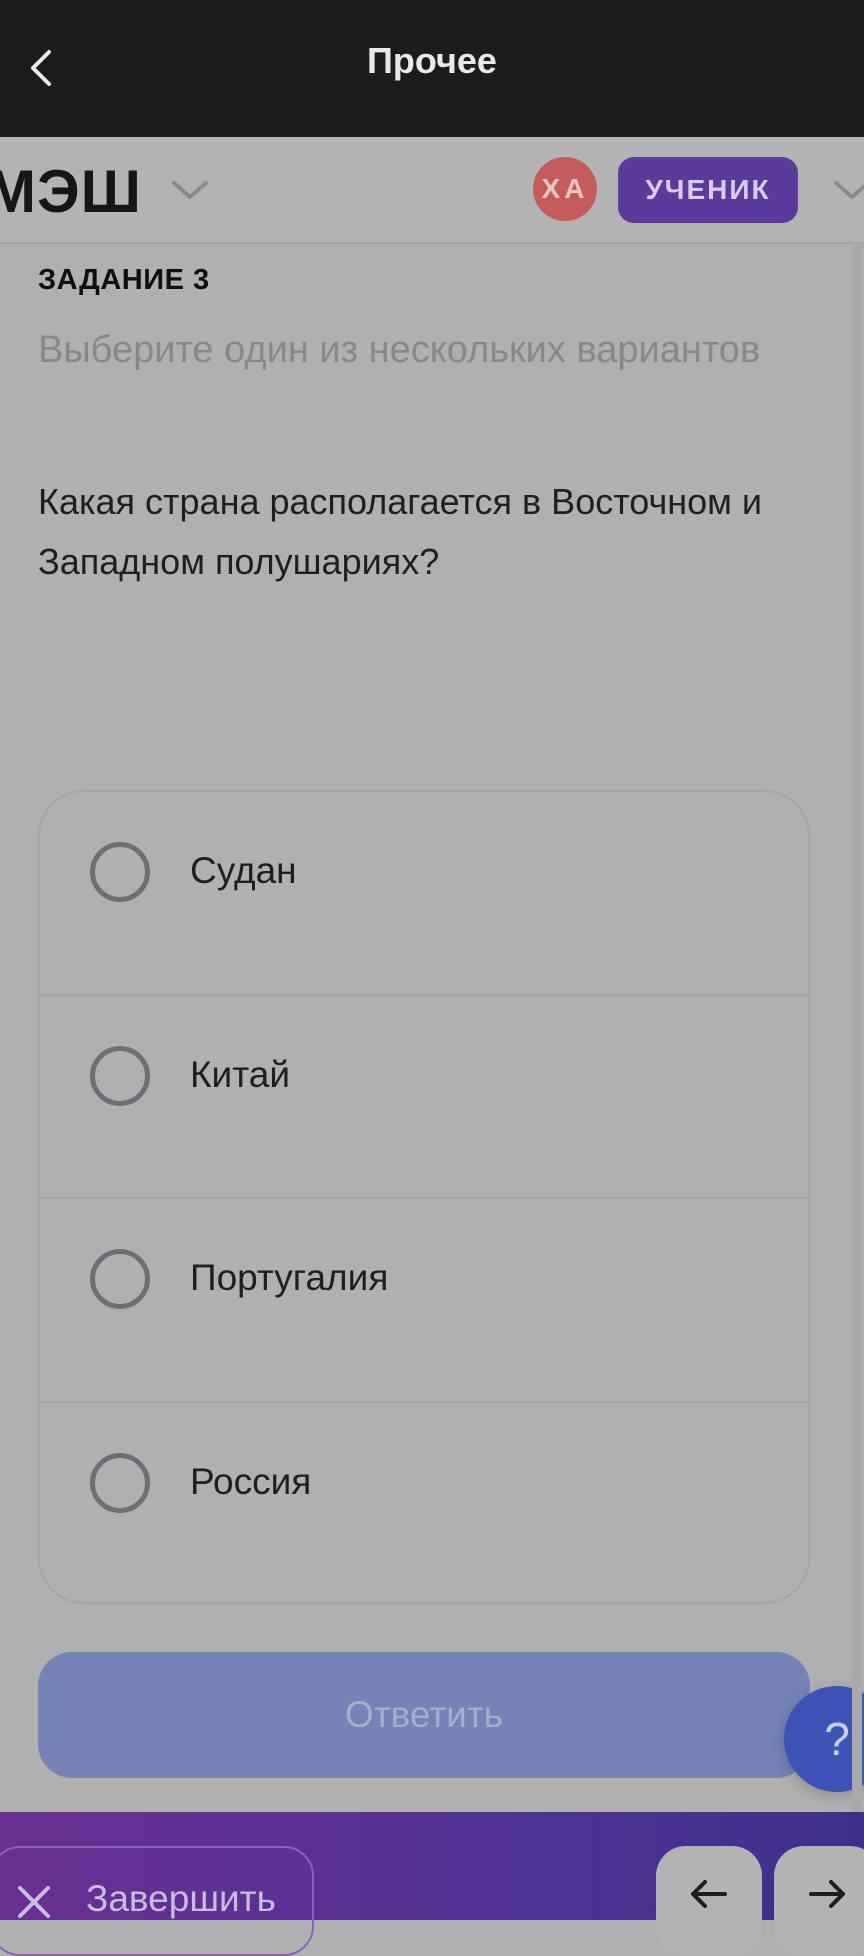 This screenshot has height=1956, width=864. Describe the element at coordinates (424, 1301) in the screenshot. I see `answer-option: Португалия` at that location.